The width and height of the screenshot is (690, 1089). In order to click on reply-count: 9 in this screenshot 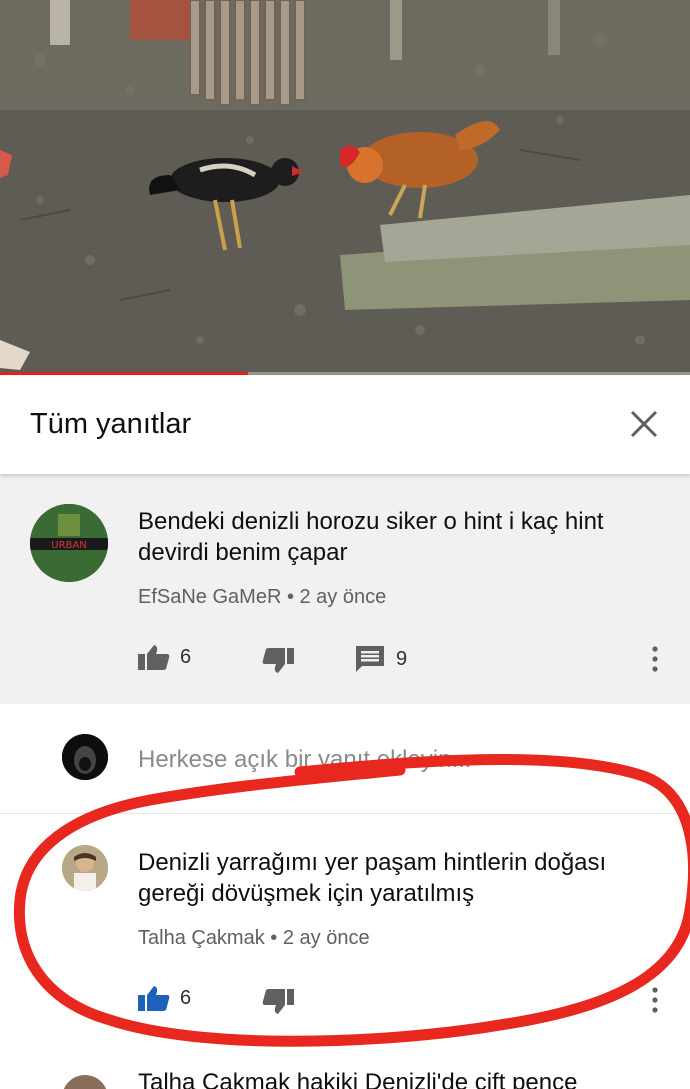, I will do `click(402, 658)`.